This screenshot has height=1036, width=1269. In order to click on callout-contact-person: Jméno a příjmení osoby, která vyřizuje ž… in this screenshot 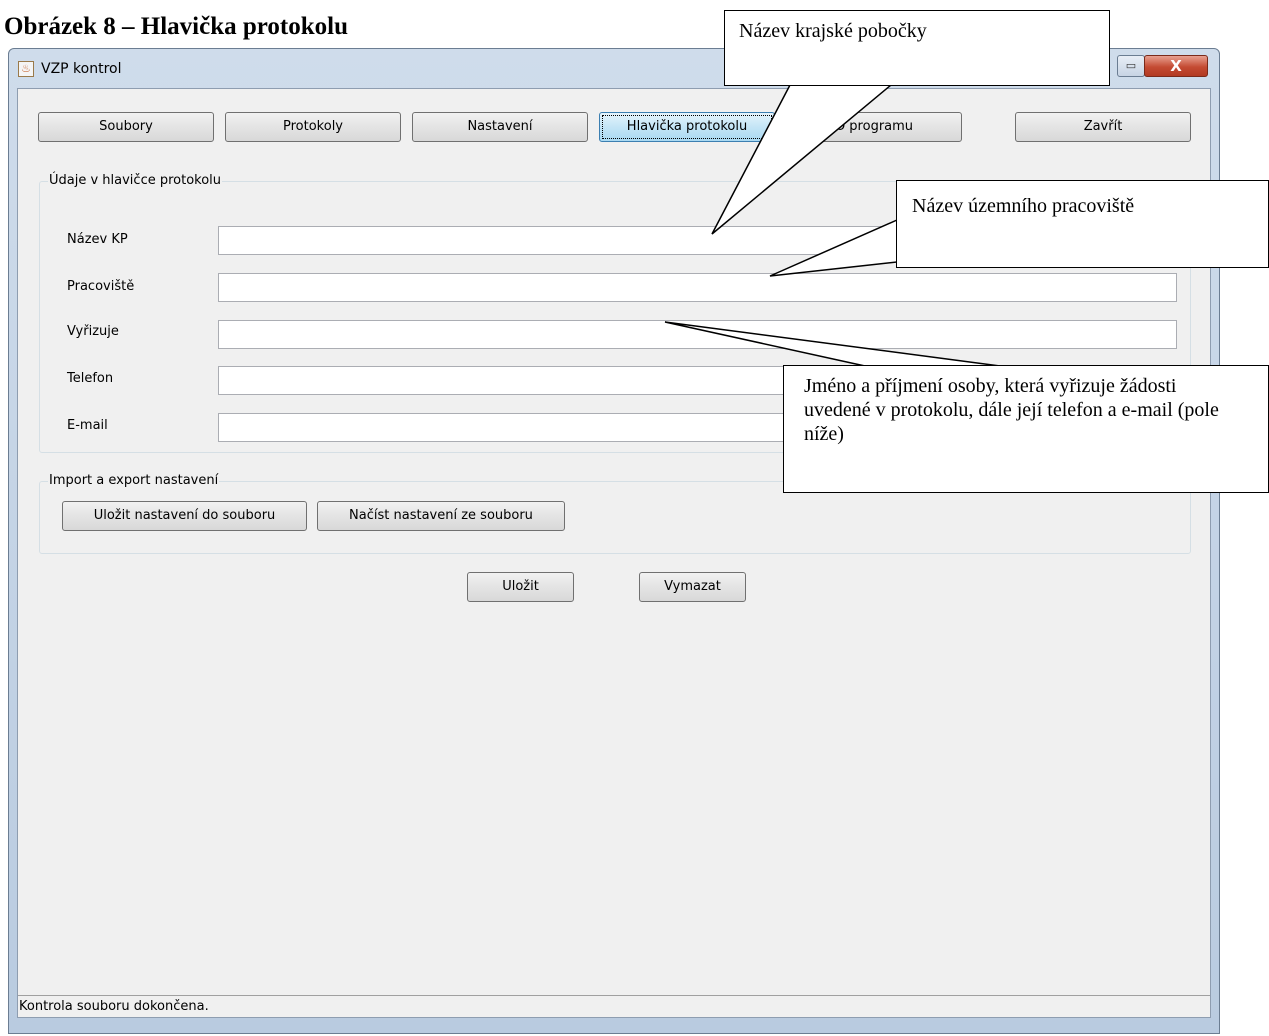, I will do `click(1026, 429)`.